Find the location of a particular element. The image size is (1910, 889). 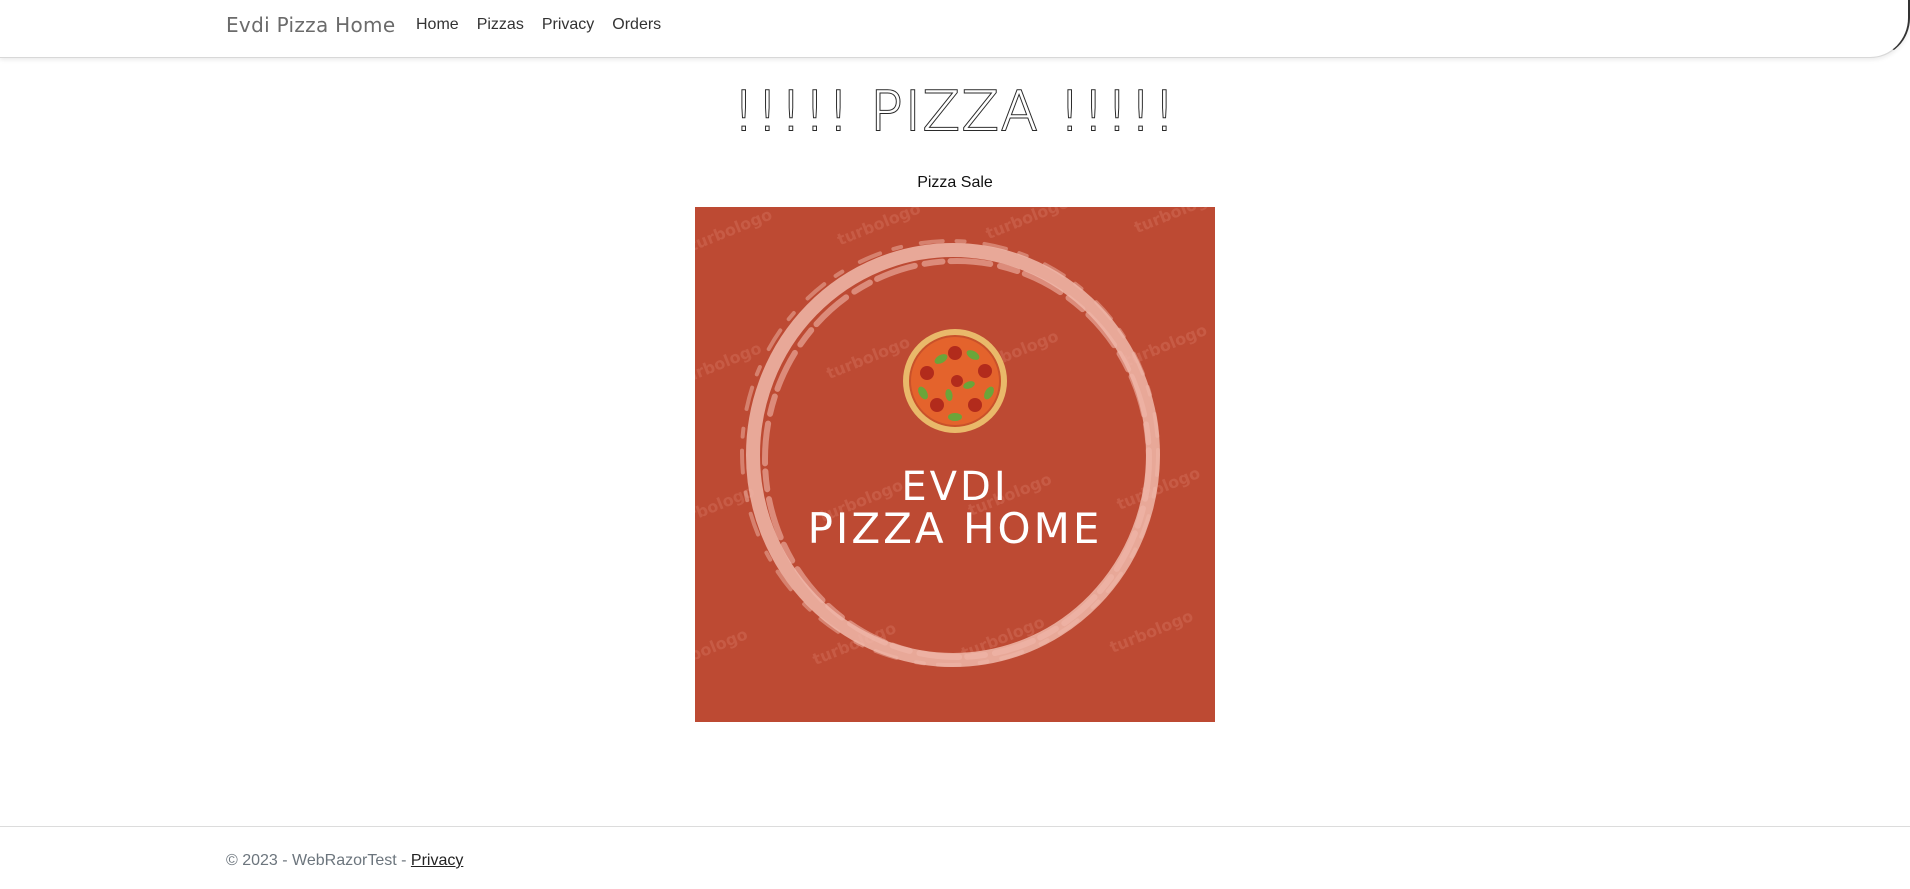

brush-ring is located at coordinates (950, 453).